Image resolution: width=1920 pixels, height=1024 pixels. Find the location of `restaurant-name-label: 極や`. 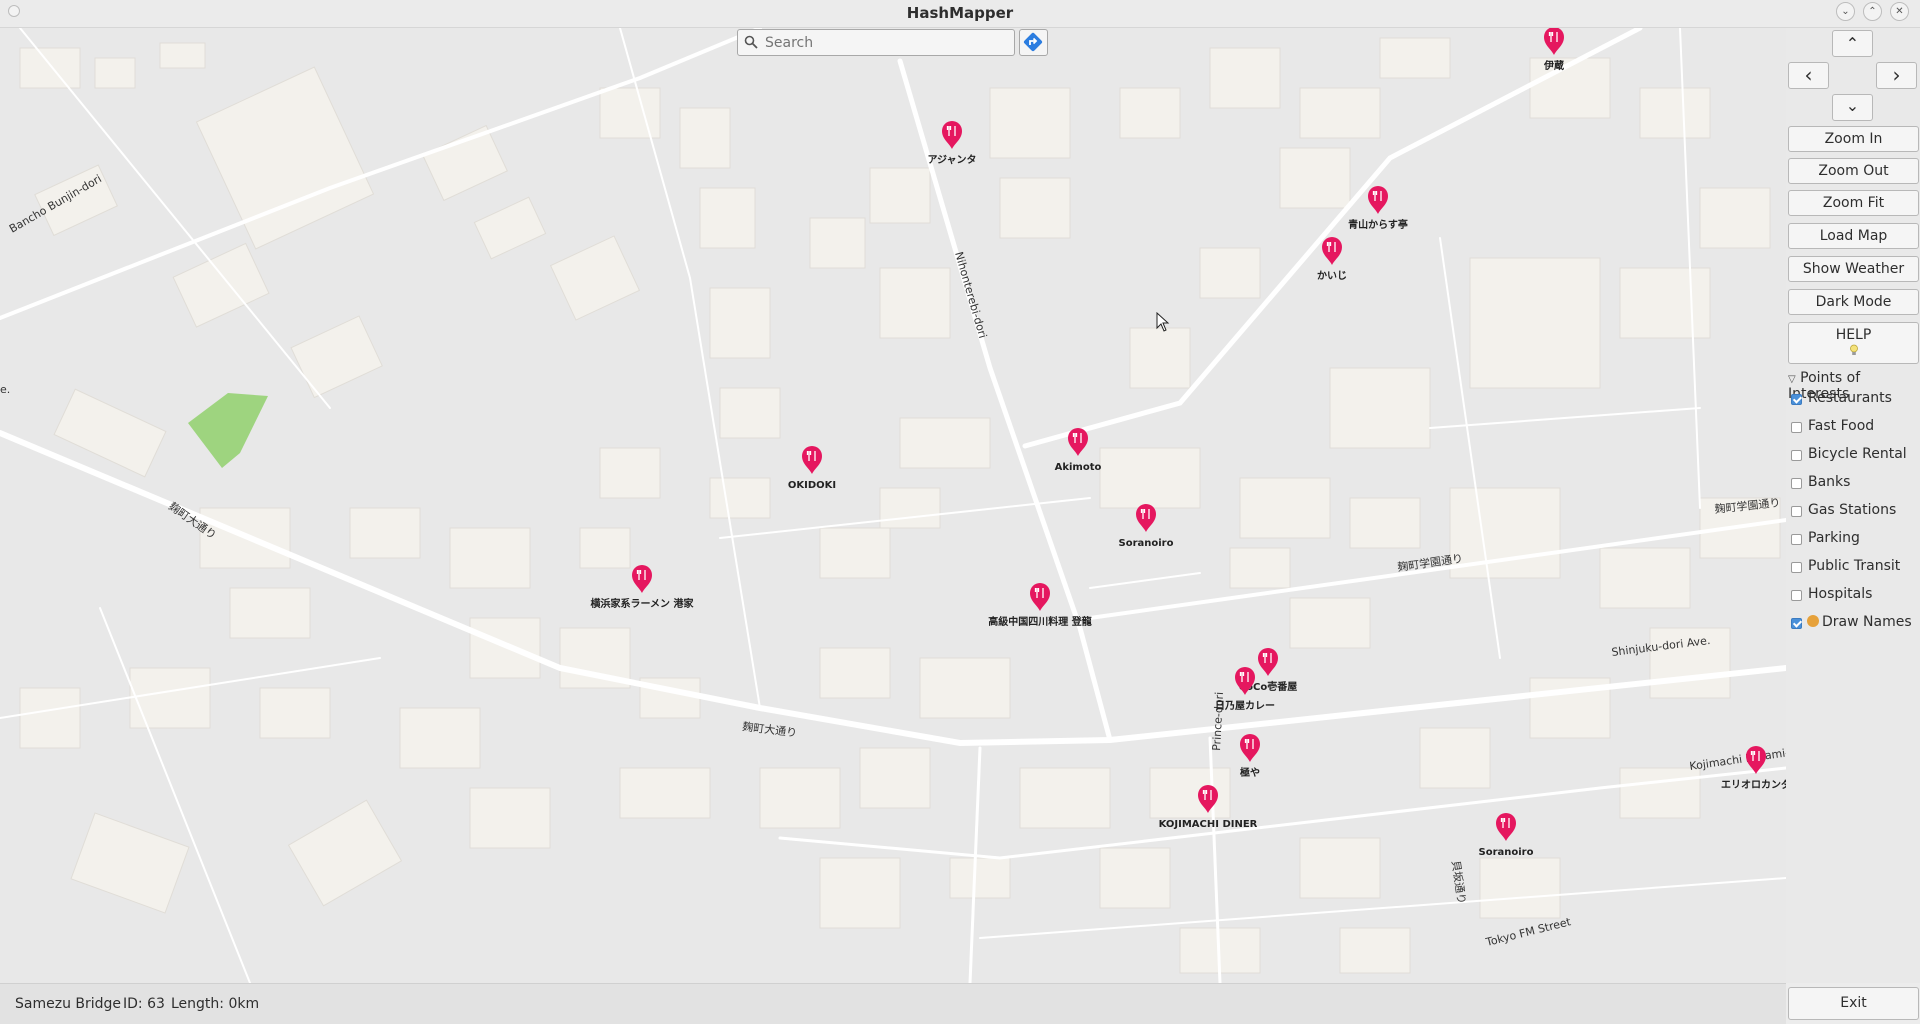

restaurant-name-label: 極や is located at coordinates (1250, 772).